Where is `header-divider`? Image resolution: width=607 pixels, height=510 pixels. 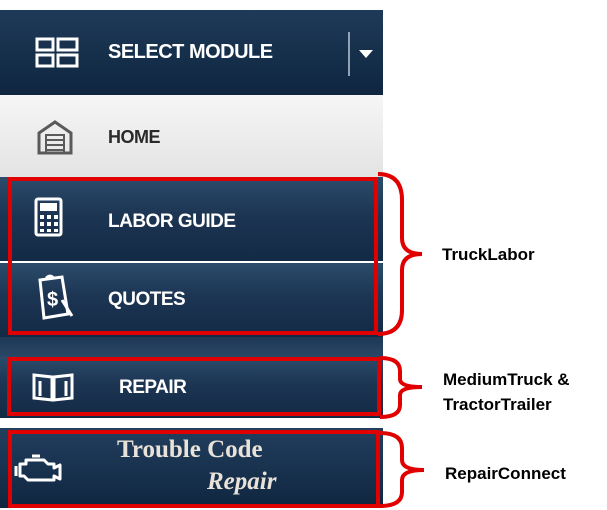
header-divider is located at coordinates (349, 54).